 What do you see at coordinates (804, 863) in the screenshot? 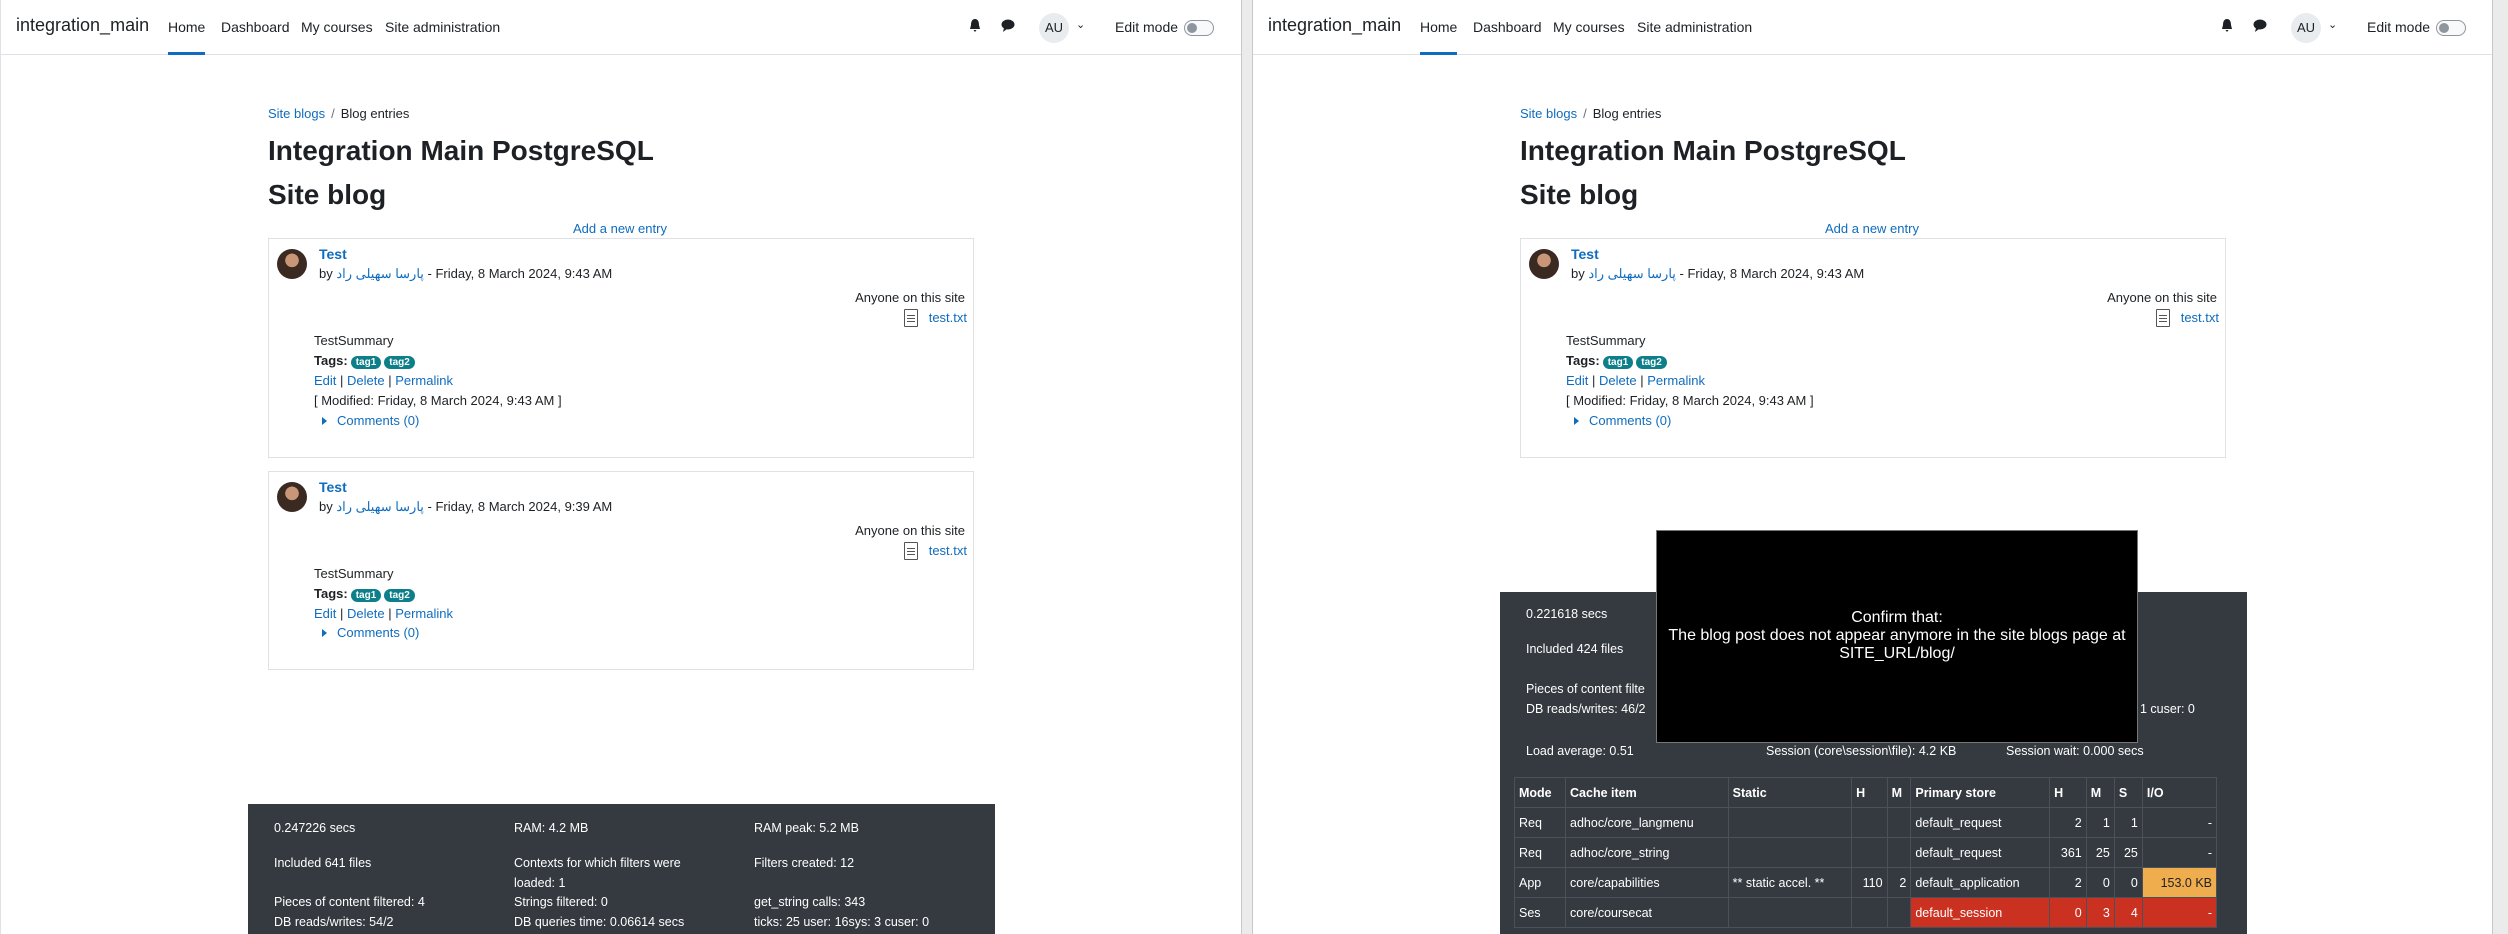
I see `perf-filters: Filters created: 12` at bounding box center [804, 863].